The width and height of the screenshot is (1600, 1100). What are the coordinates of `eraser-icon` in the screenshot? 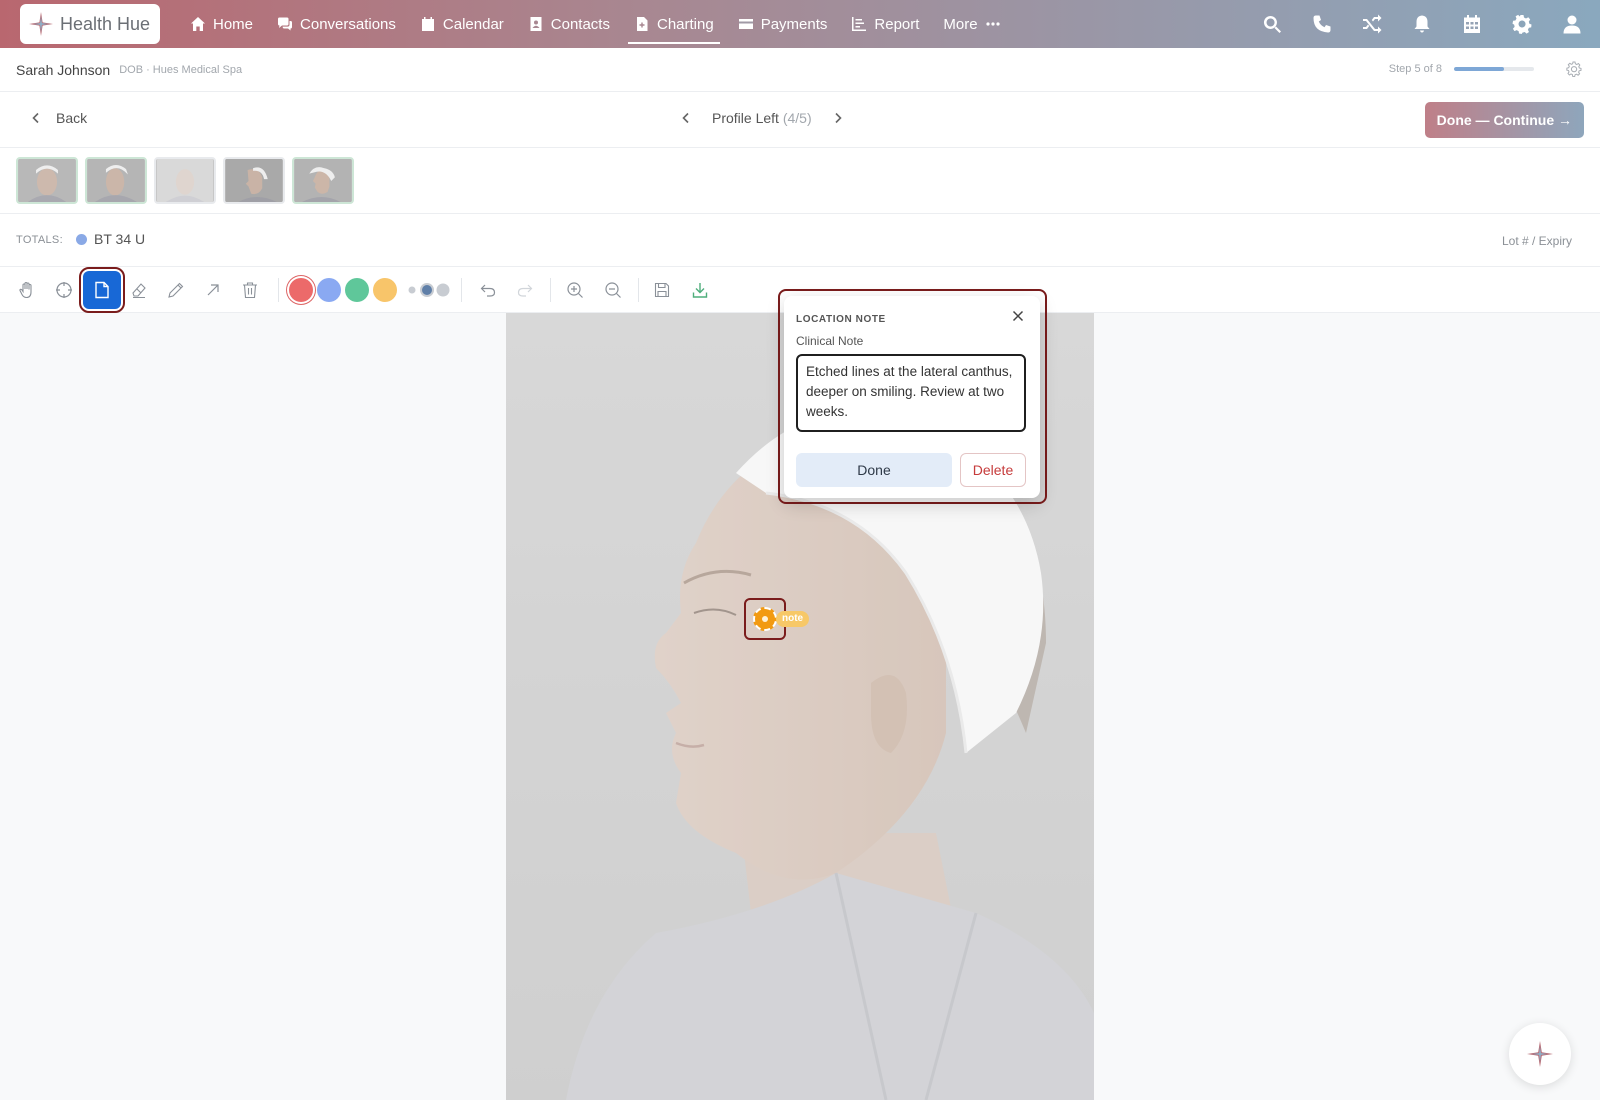 It's located at (139, 291).